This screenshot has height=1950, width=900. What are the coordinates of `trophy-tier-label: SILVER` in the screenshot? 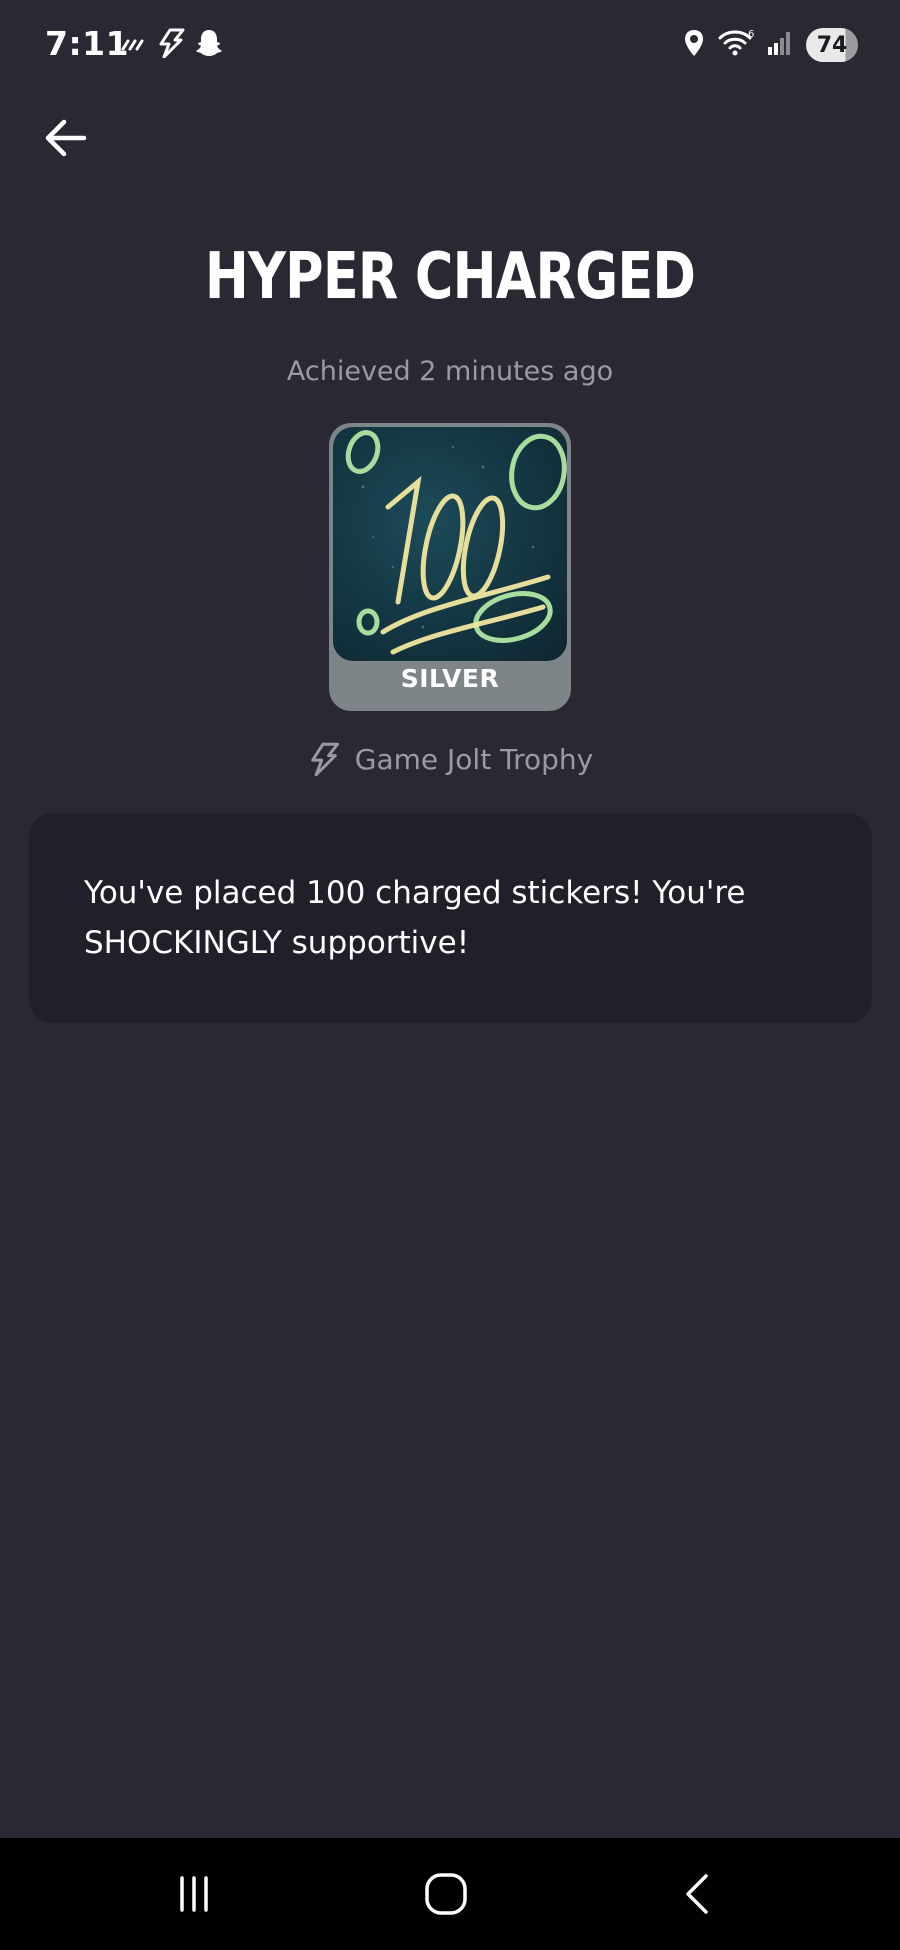 It's located at (450, 678).